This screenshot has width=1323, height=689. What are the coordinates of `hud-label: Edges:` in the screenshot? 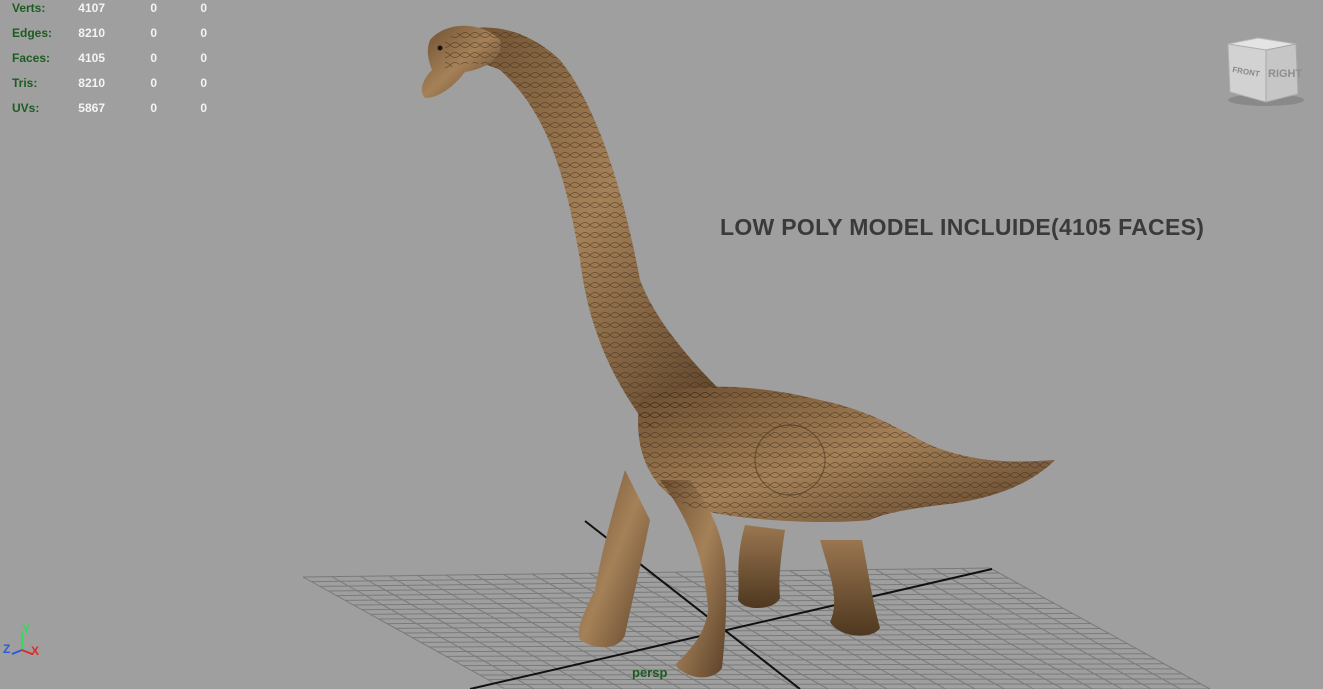 It's located at (32, 33).